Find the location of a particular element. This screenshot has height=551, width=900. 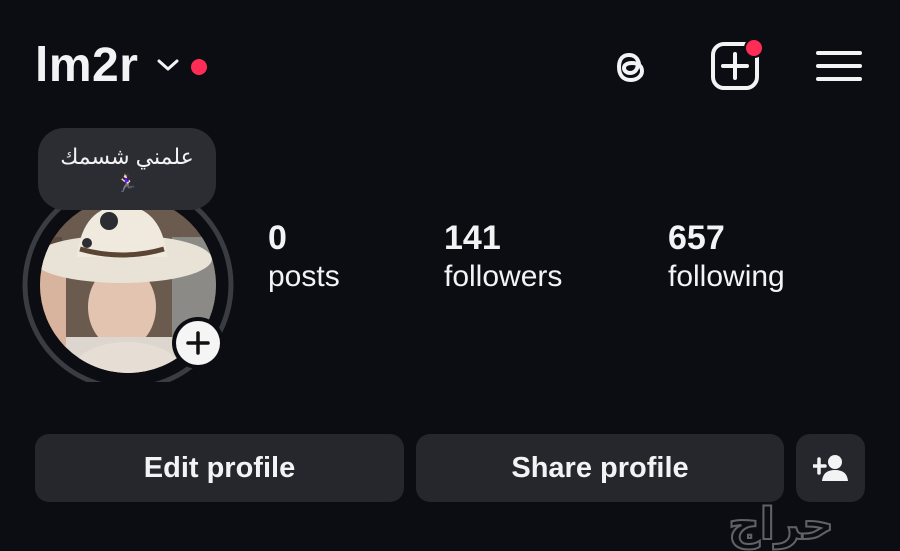

followers-count: 141 is located at coordinates (472, 238).